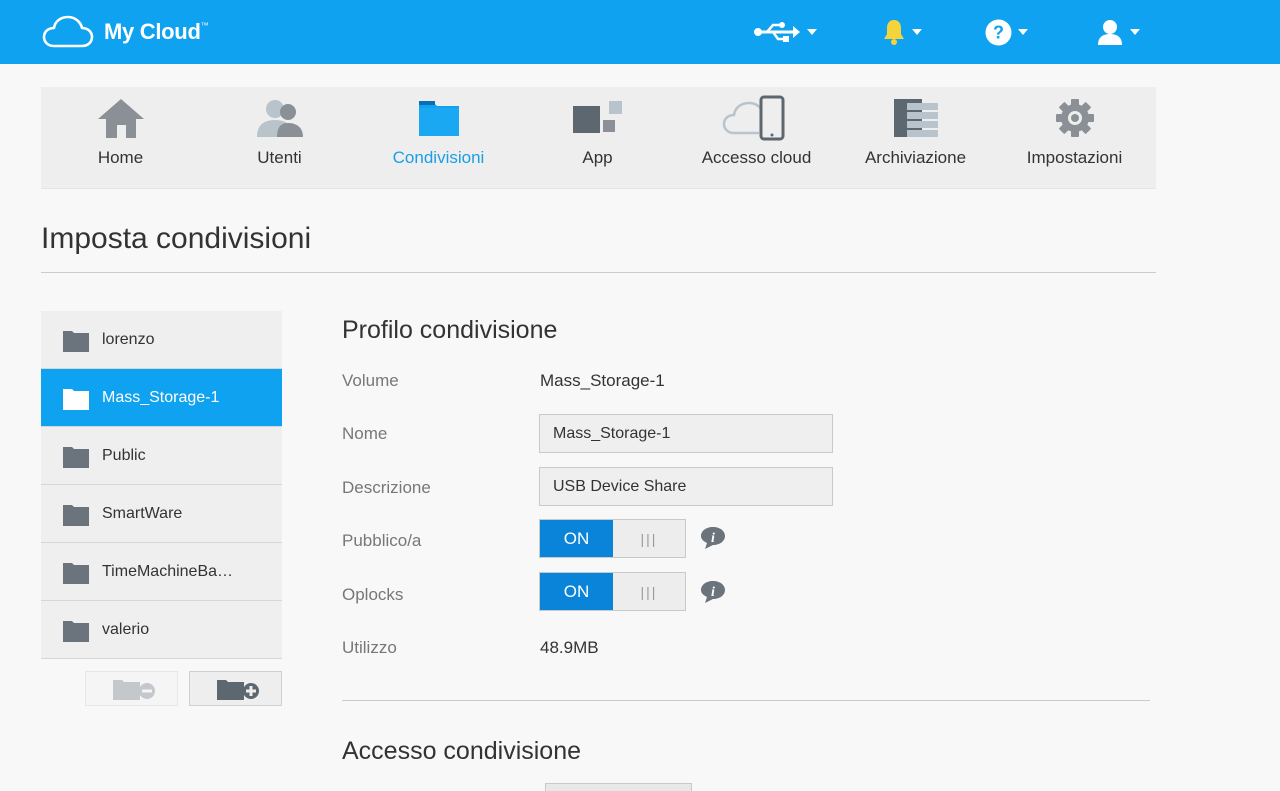 The image size is (1280, 791). I want to click on home-icon, so click(120, 118).